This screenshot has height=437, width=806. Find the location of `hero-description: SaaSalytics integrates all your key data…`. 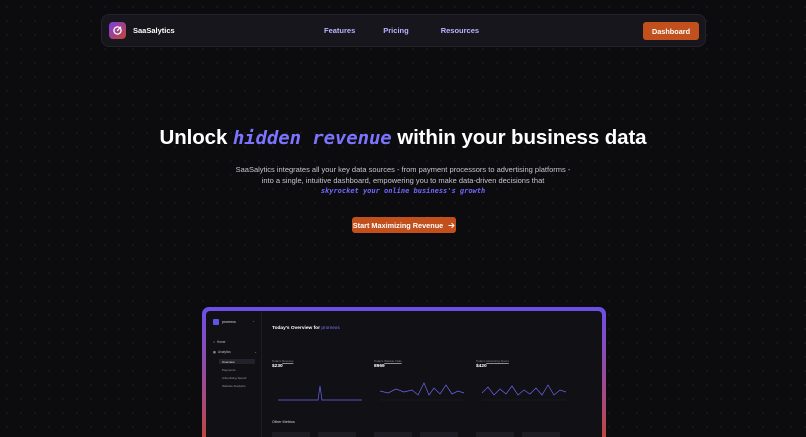

hero-description: SaaSalytics integrates all your key data… is located at coordinates (403, 180).